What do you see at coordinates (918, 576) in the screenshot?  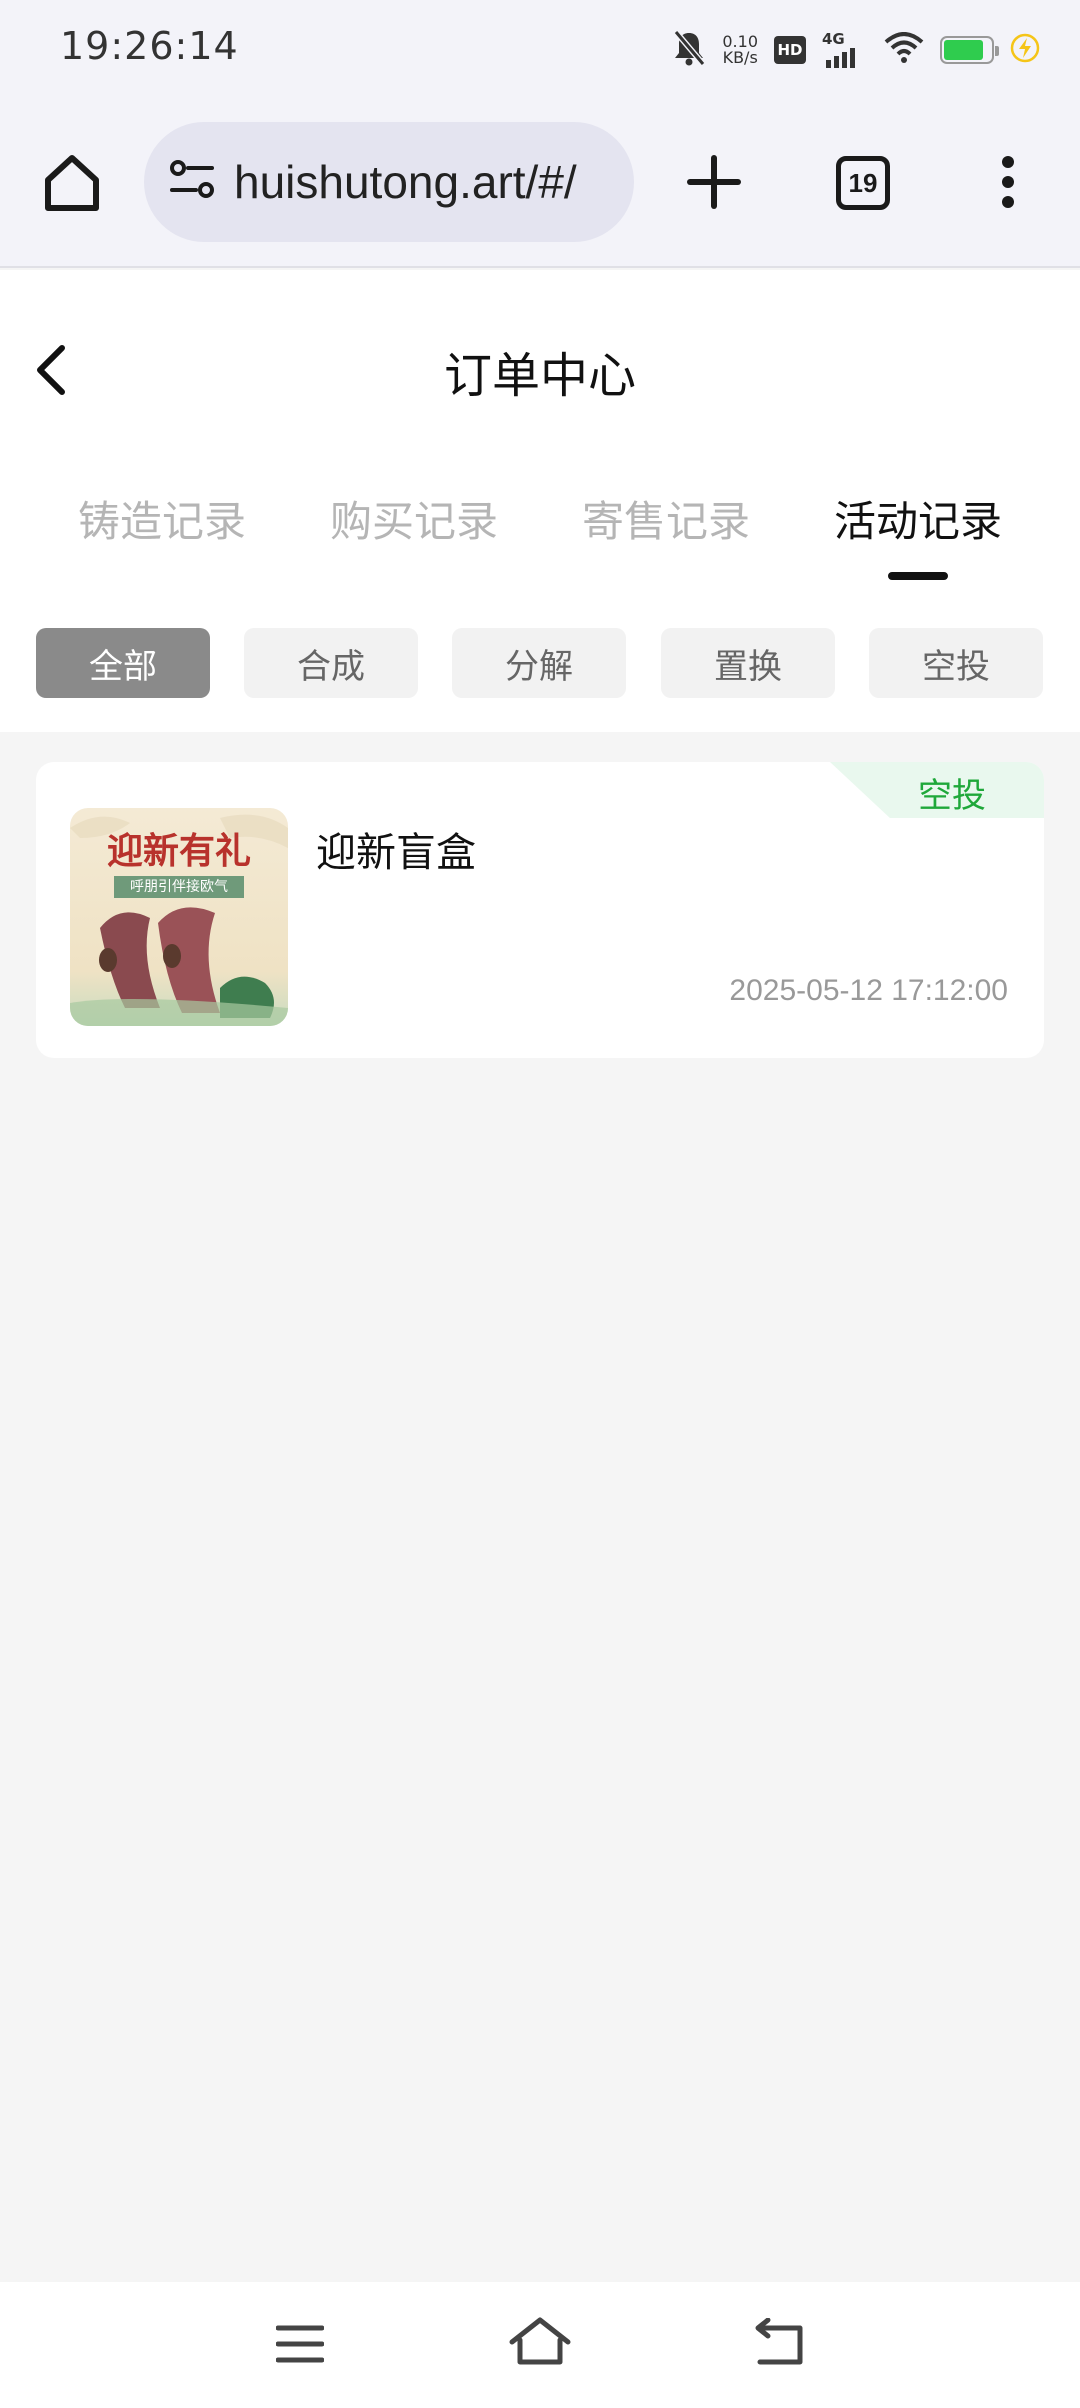 I see `active-tab-indicator` at bounding box center [918, 576].